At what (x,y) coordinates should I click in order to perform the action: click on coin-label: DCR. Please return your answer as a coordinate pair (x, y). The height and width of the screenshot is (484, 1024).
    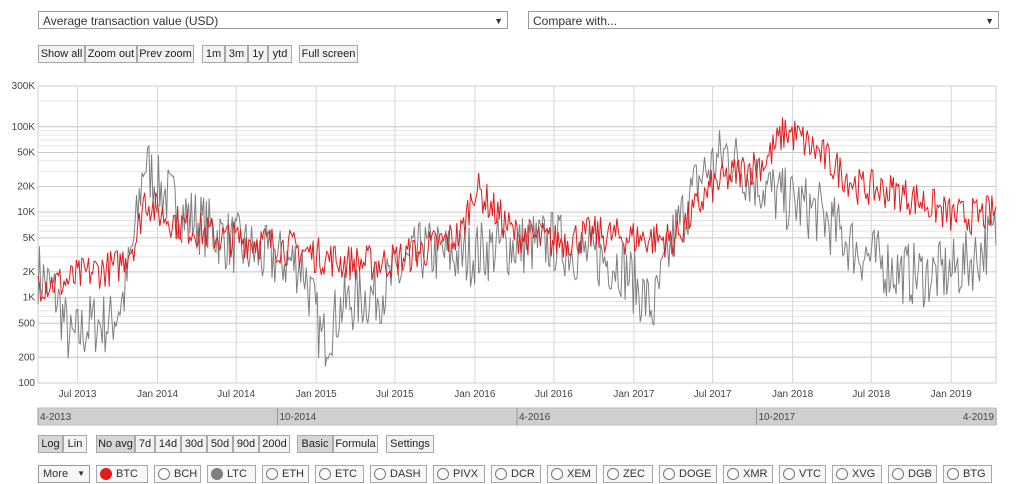
    Looking at the image, I should click on (523, 474).